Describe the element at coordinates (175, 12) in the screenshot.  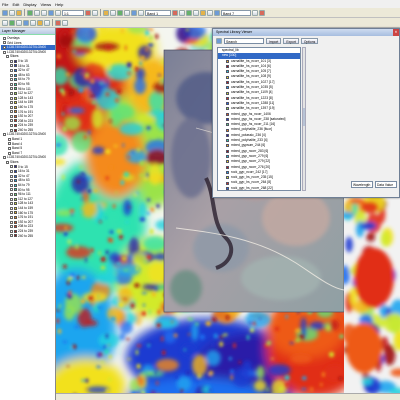
I see `flicker-icon` at that location.